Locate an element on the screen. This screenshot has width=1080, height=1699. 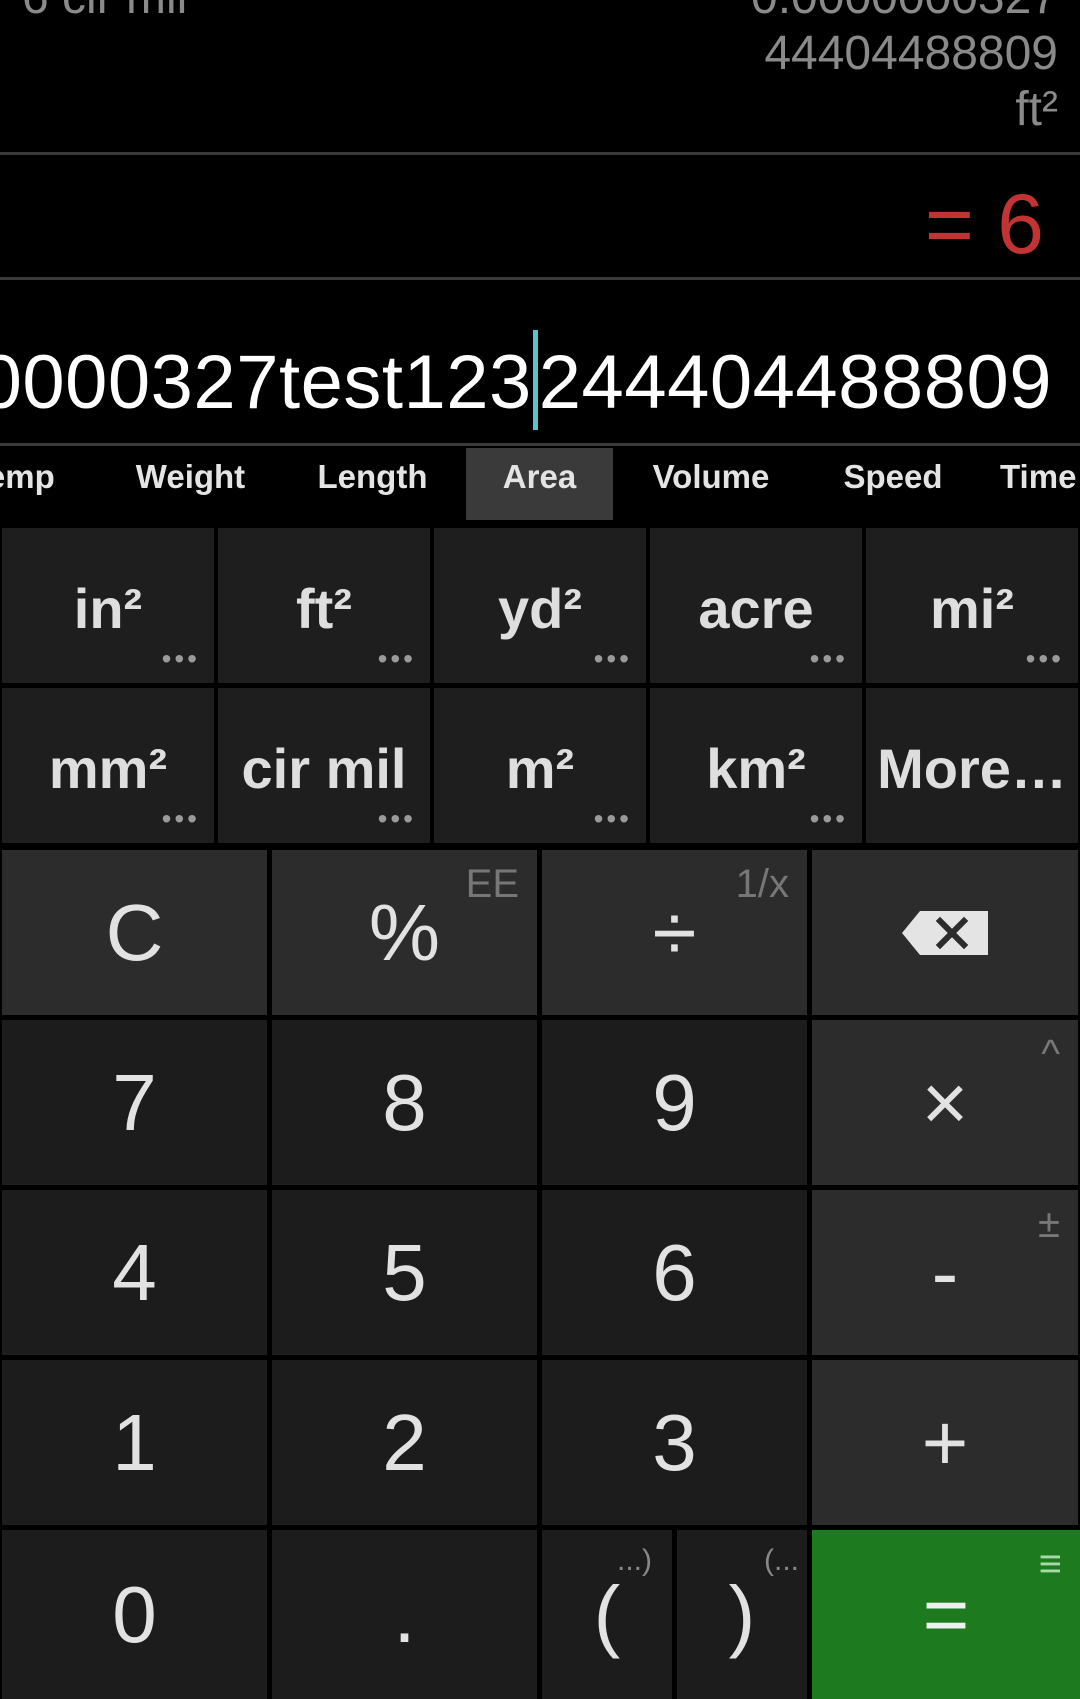
unit-m2-button: m² ••• is located at coordinates (540, 765).